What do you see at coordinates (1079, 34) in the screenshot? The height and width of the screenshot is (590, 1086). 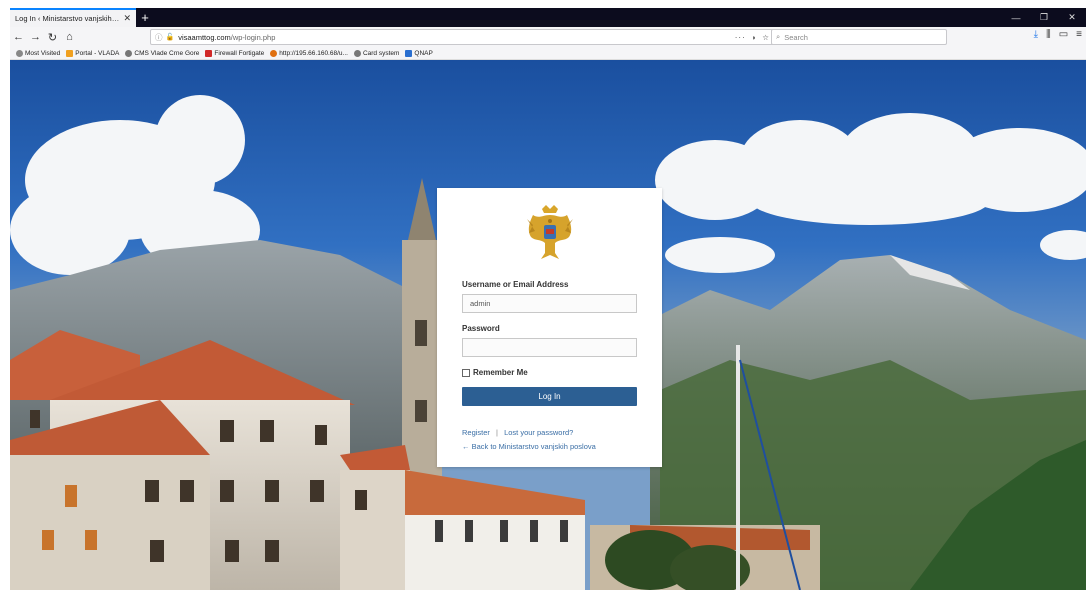 I see `menu-icon: ≡` at bounding box center [1079, 34].